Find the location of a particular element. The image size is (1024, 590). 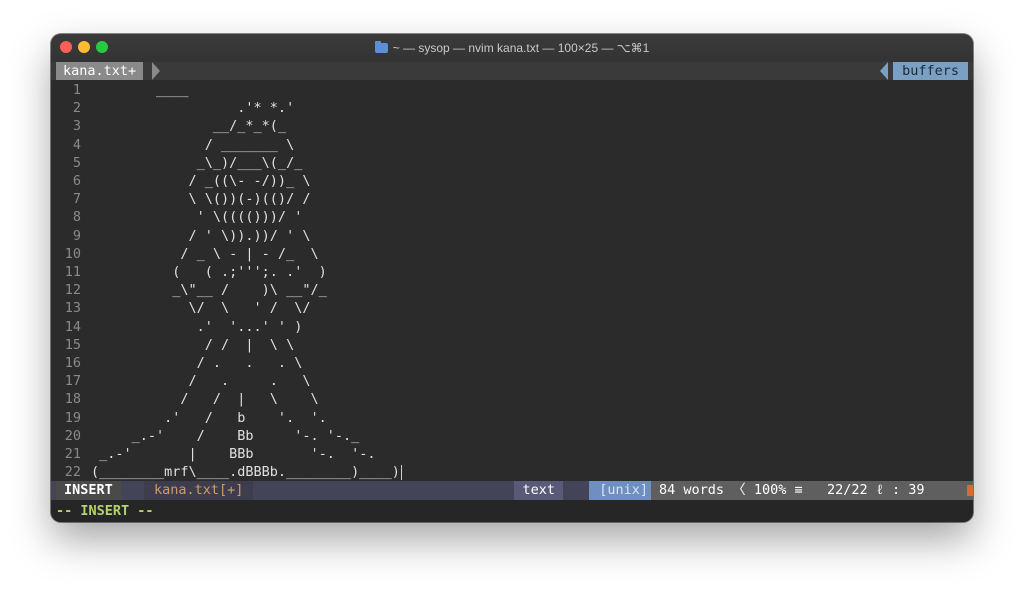

status-end-marker is located at coordinates (970, 490).